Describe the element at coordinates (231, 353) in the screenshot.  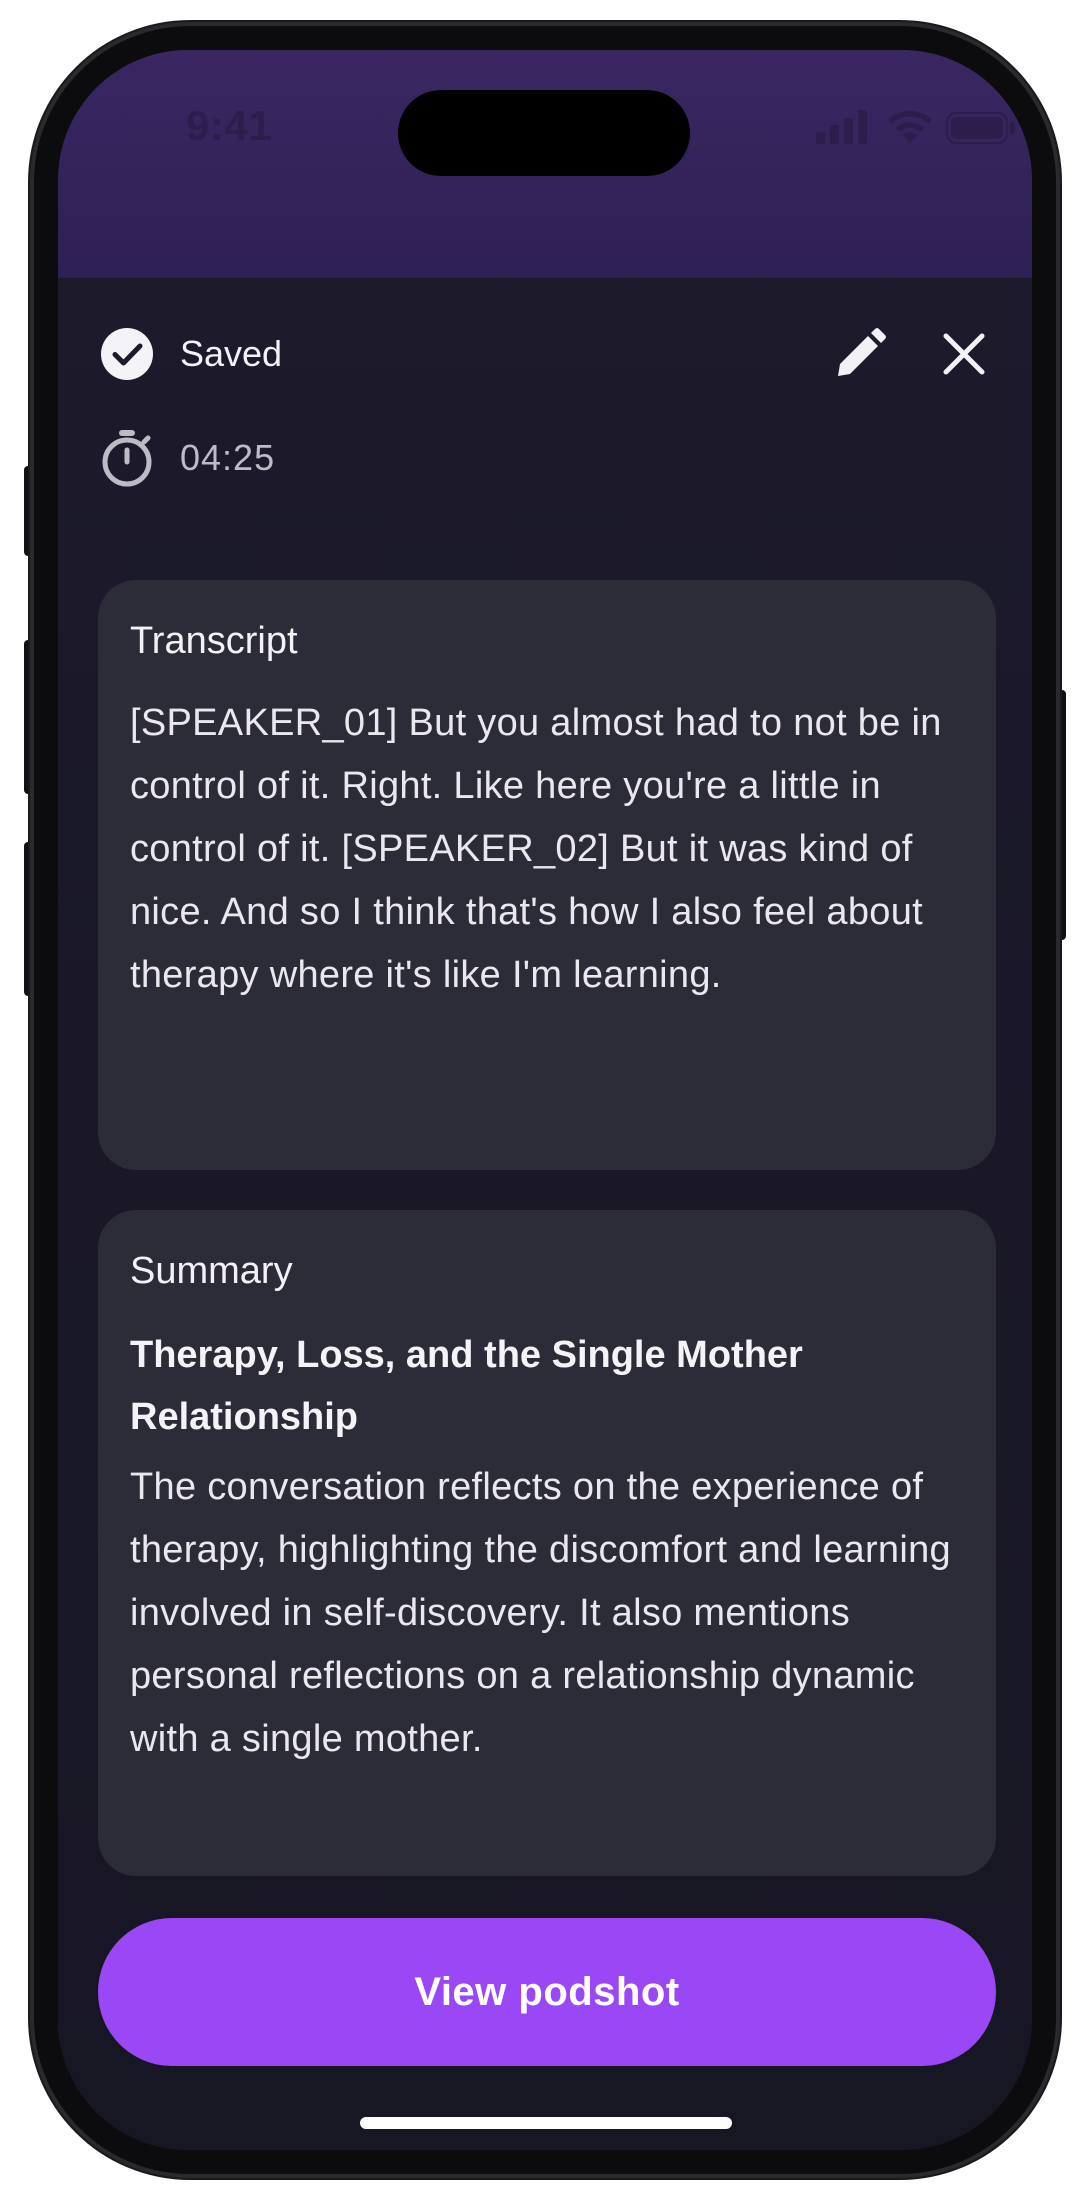
I see `saved-label: Saved` at that location.